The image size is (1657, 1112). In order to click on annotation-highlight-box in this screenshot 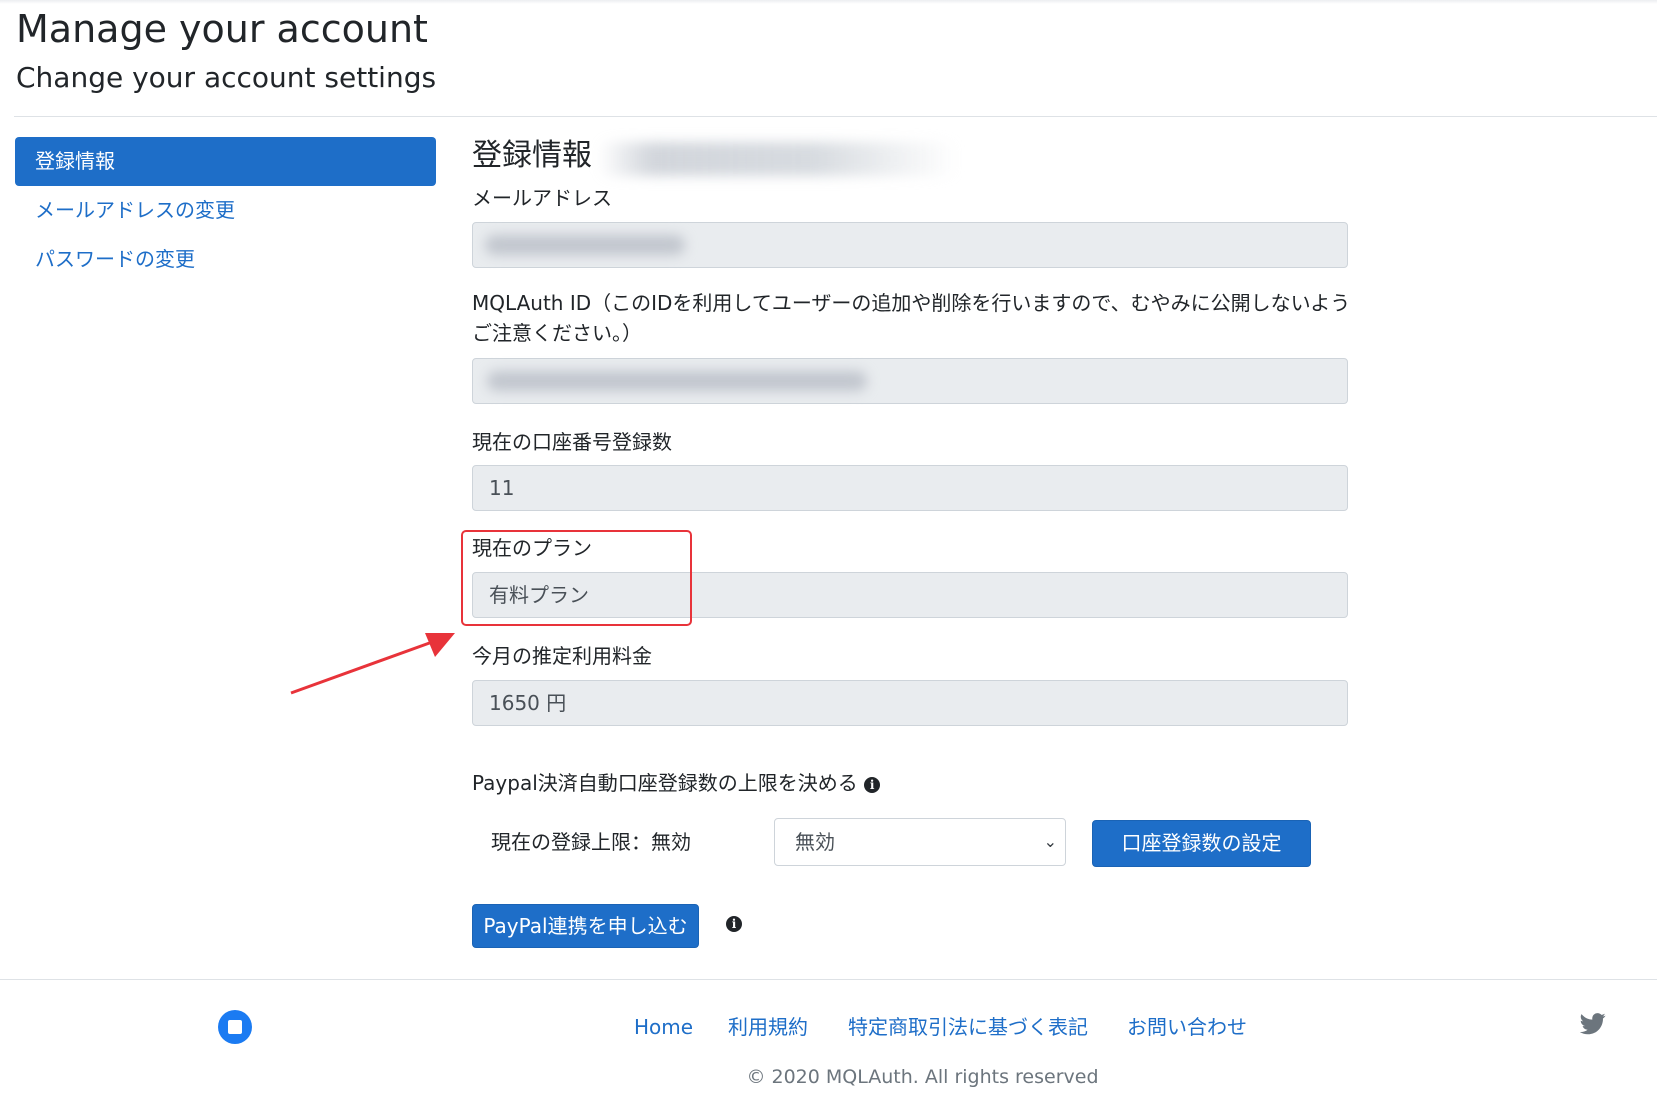, I will do `click(576, 578)`.